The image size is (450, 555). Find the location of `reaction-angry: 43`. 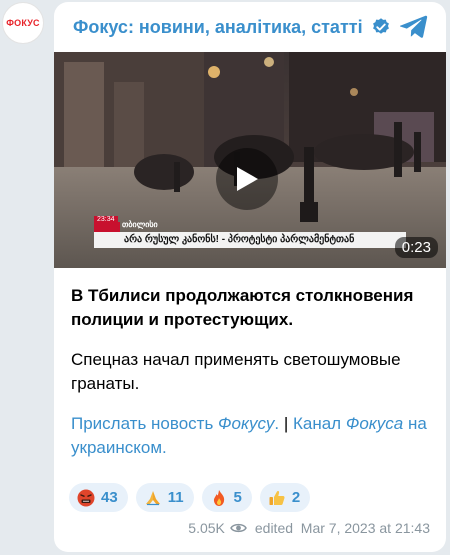

reaction-angry: 43 is located at coordinates (98, 497).